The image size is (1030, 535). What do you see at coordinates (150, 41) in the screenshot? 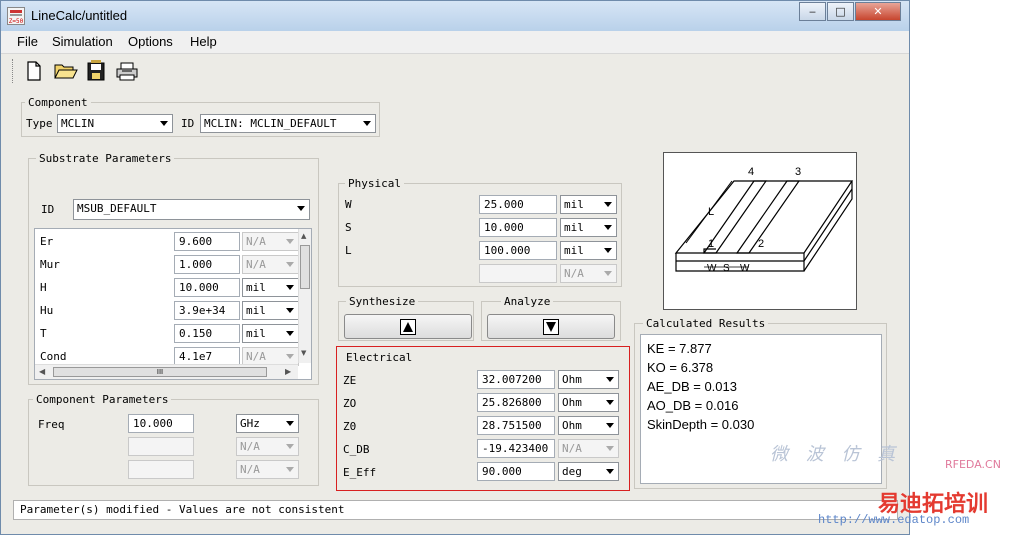
I see `menu-options: Options` at bounding box center [150, 41].